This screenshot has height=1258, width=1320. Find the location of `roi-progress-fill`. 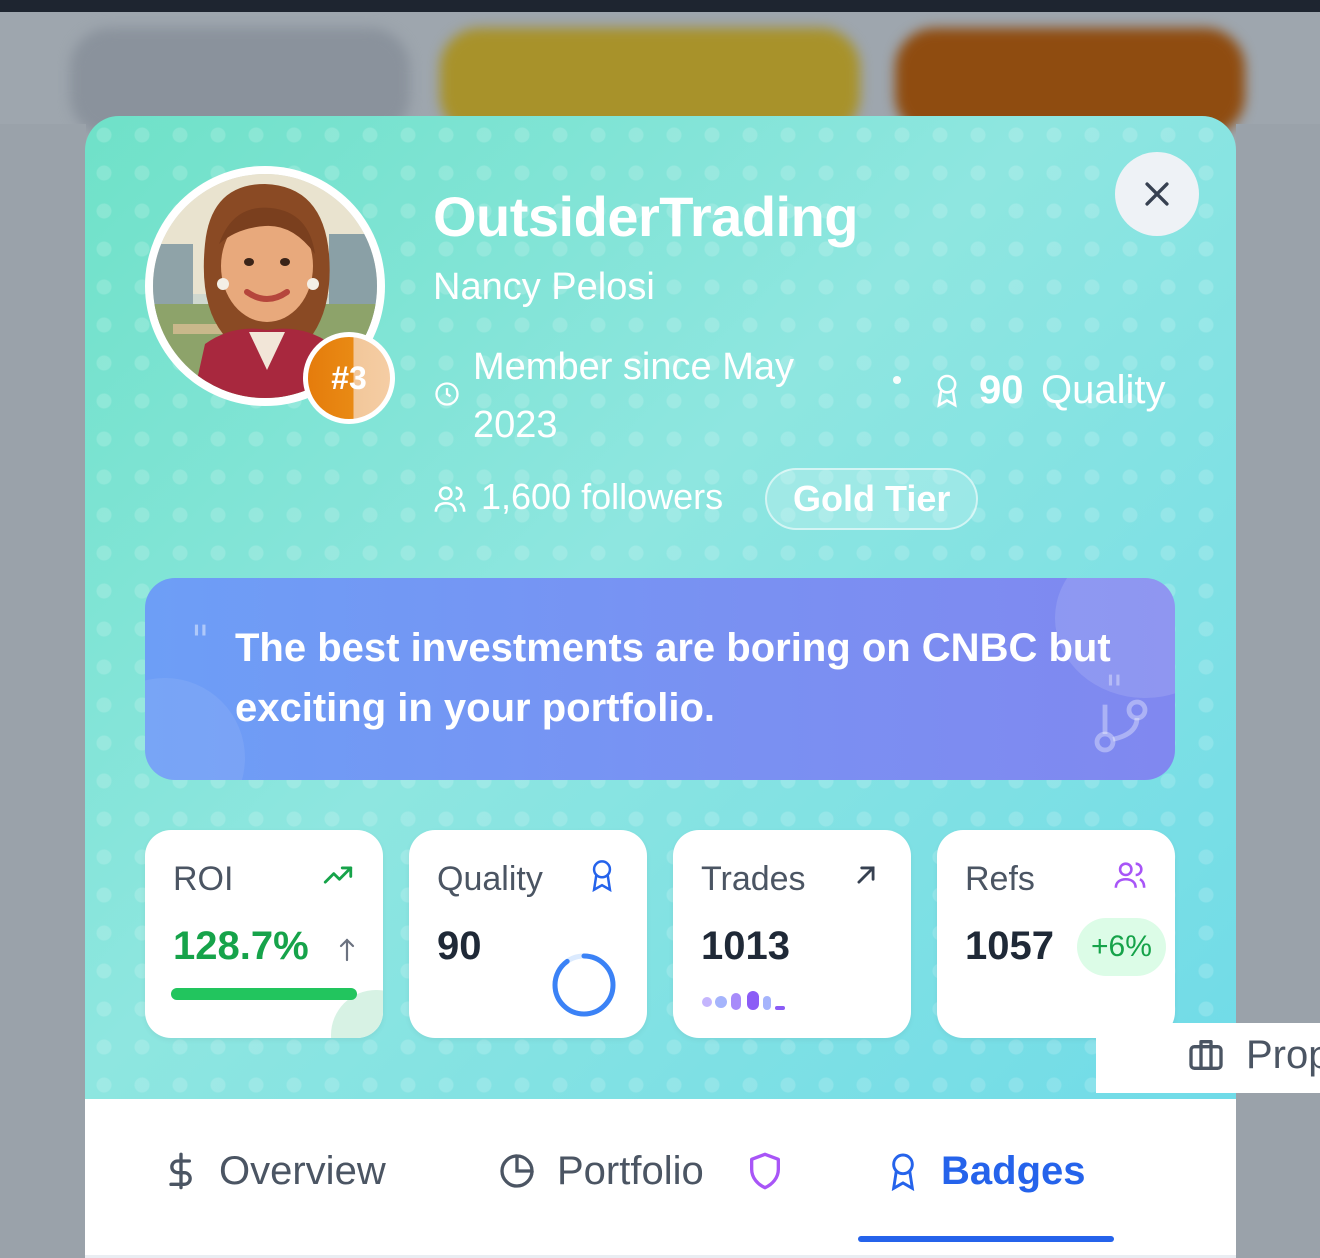

roi-progress-fill is located at coordinates (264, 994).